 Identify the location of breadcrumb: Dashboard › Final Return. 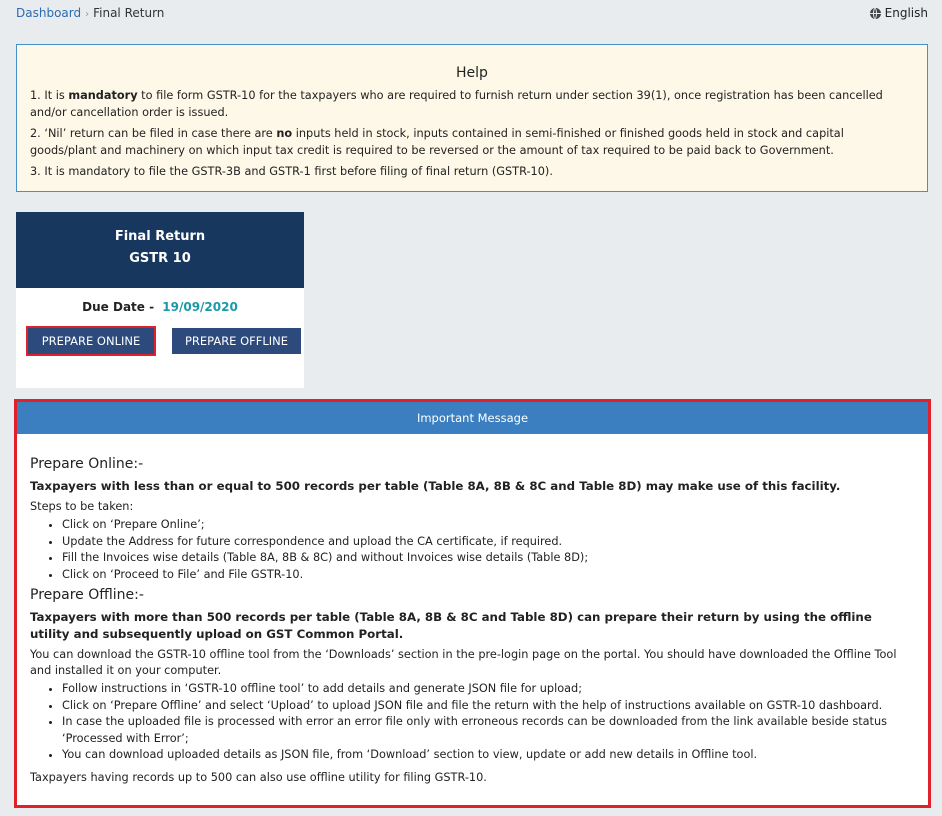
(90, 13).